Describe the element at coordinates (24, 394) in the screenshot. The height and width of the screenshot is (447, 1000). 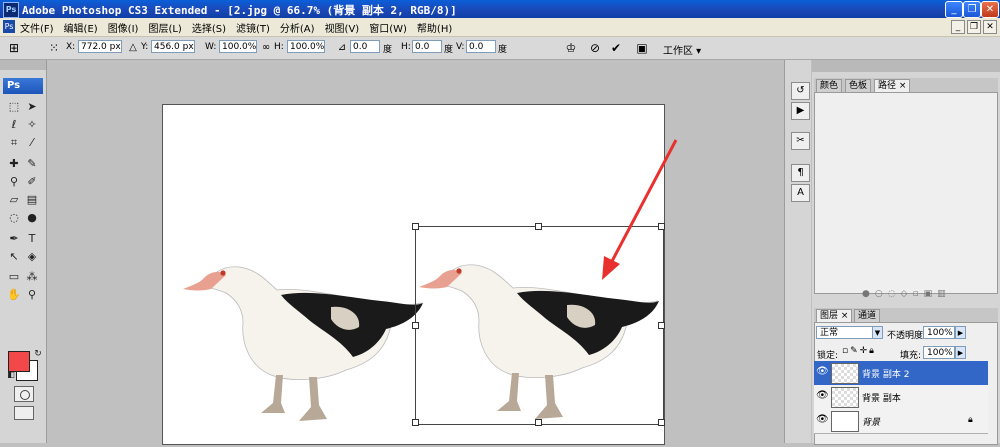
I see `quick-mask-button` at that location.